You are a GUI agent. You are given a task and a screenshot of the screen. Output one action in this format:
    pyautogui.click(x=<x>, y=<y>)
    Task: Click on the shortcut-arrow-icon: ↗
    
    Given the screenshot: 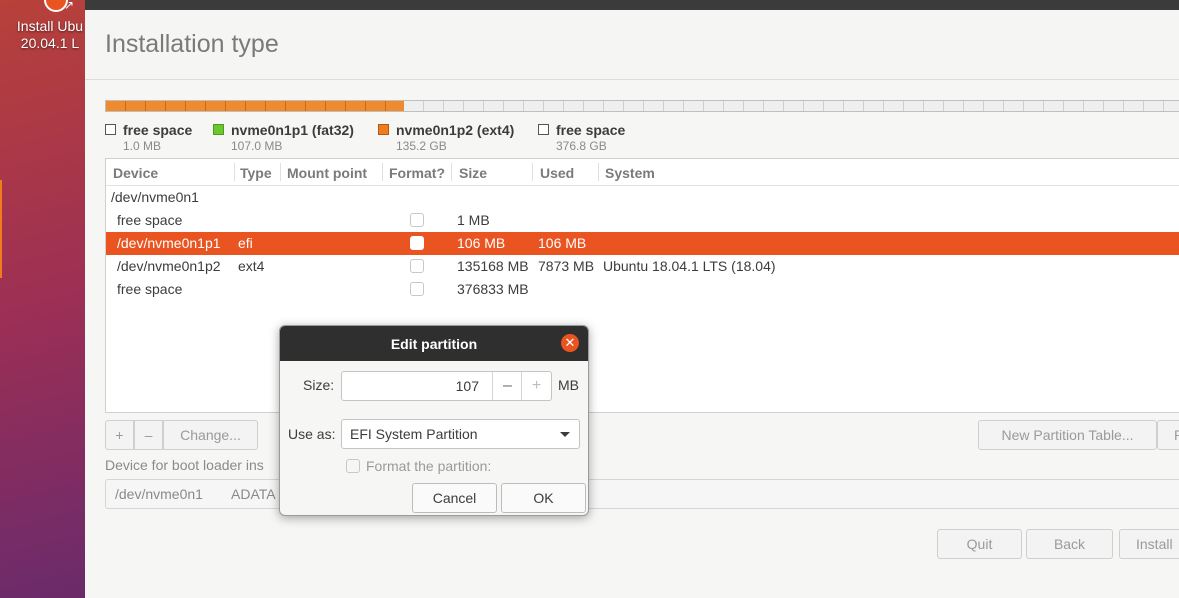 What is the action you would take?
    pyautogui.click(x=69, y=6)
    